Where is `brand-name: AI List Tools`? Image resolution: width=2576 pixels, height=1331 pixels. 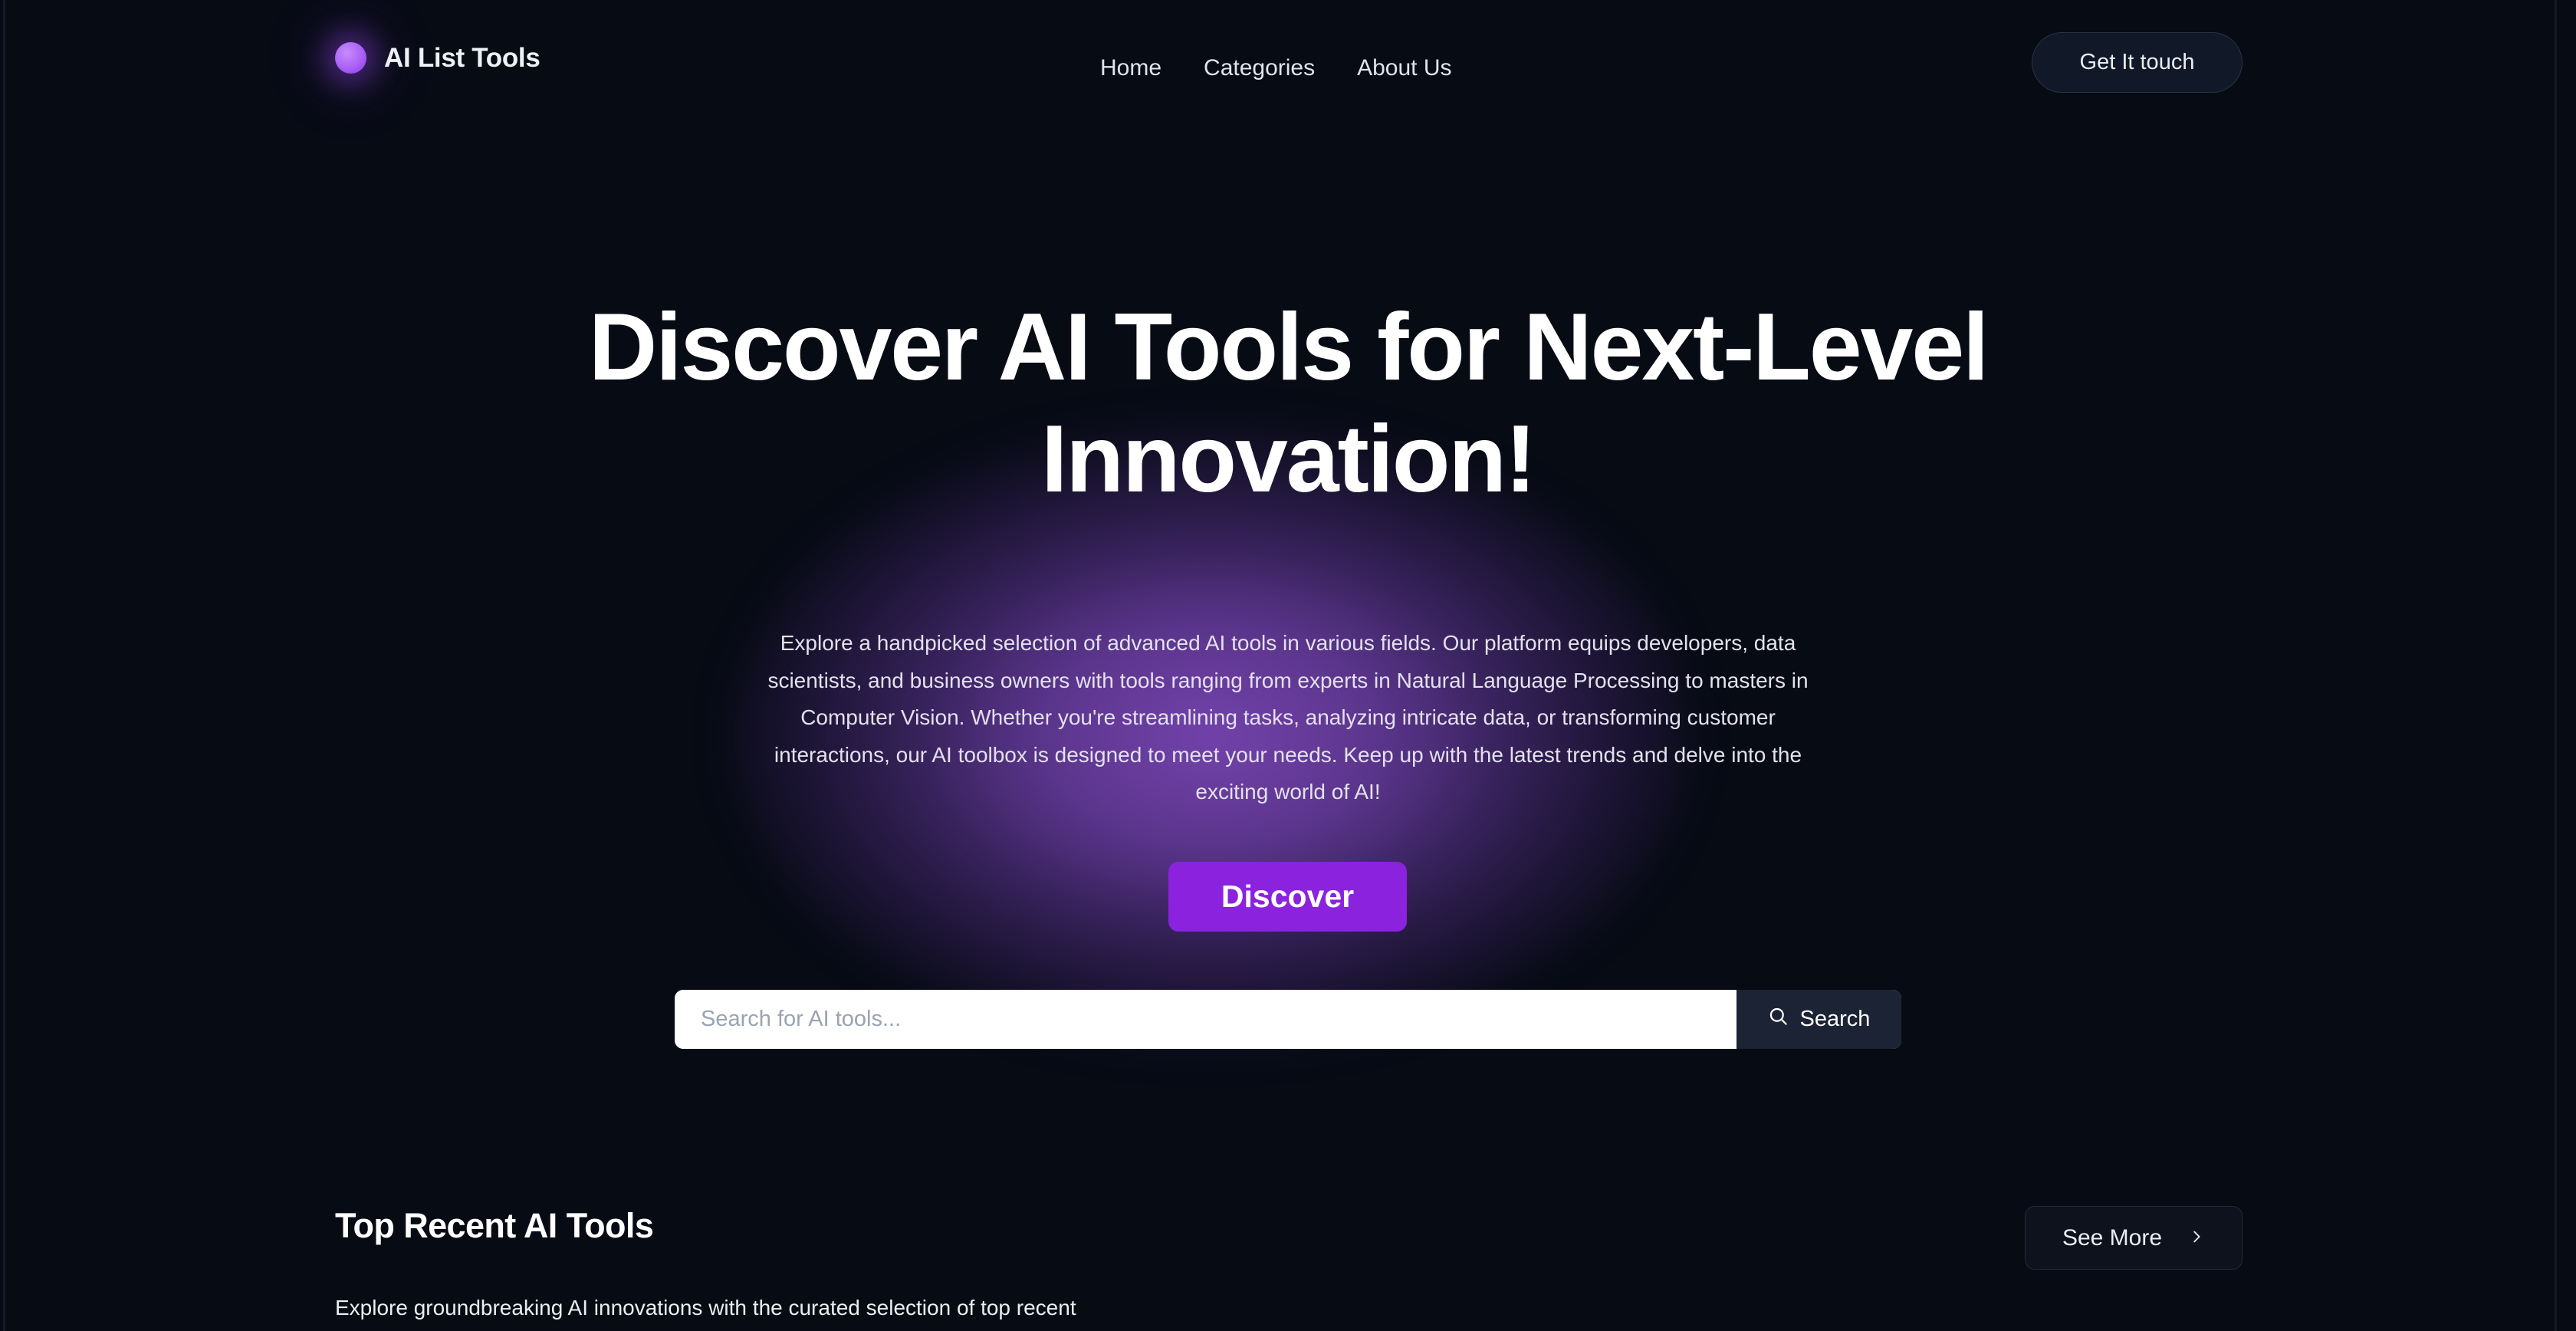
brand-name: AI List Tools is located at coordinates (462, 57).